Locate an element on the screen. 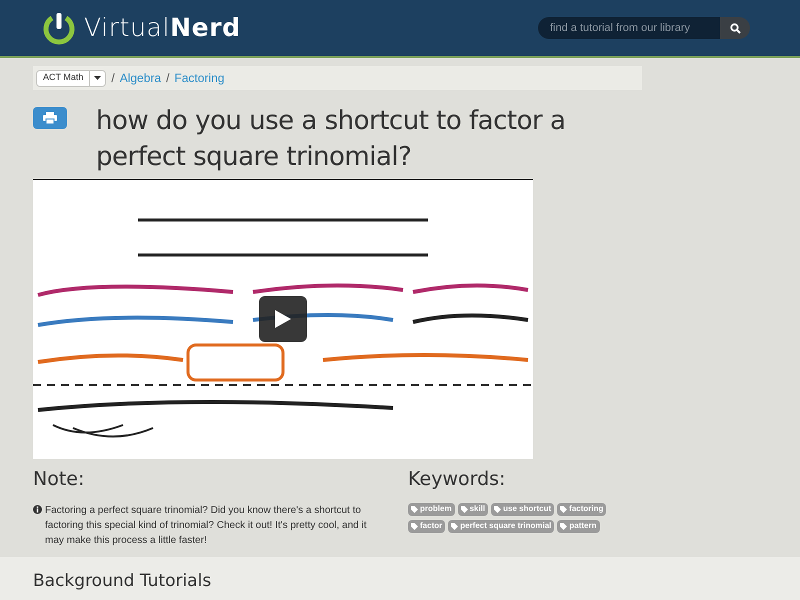  print-icon is located at coordinates (50, 118).